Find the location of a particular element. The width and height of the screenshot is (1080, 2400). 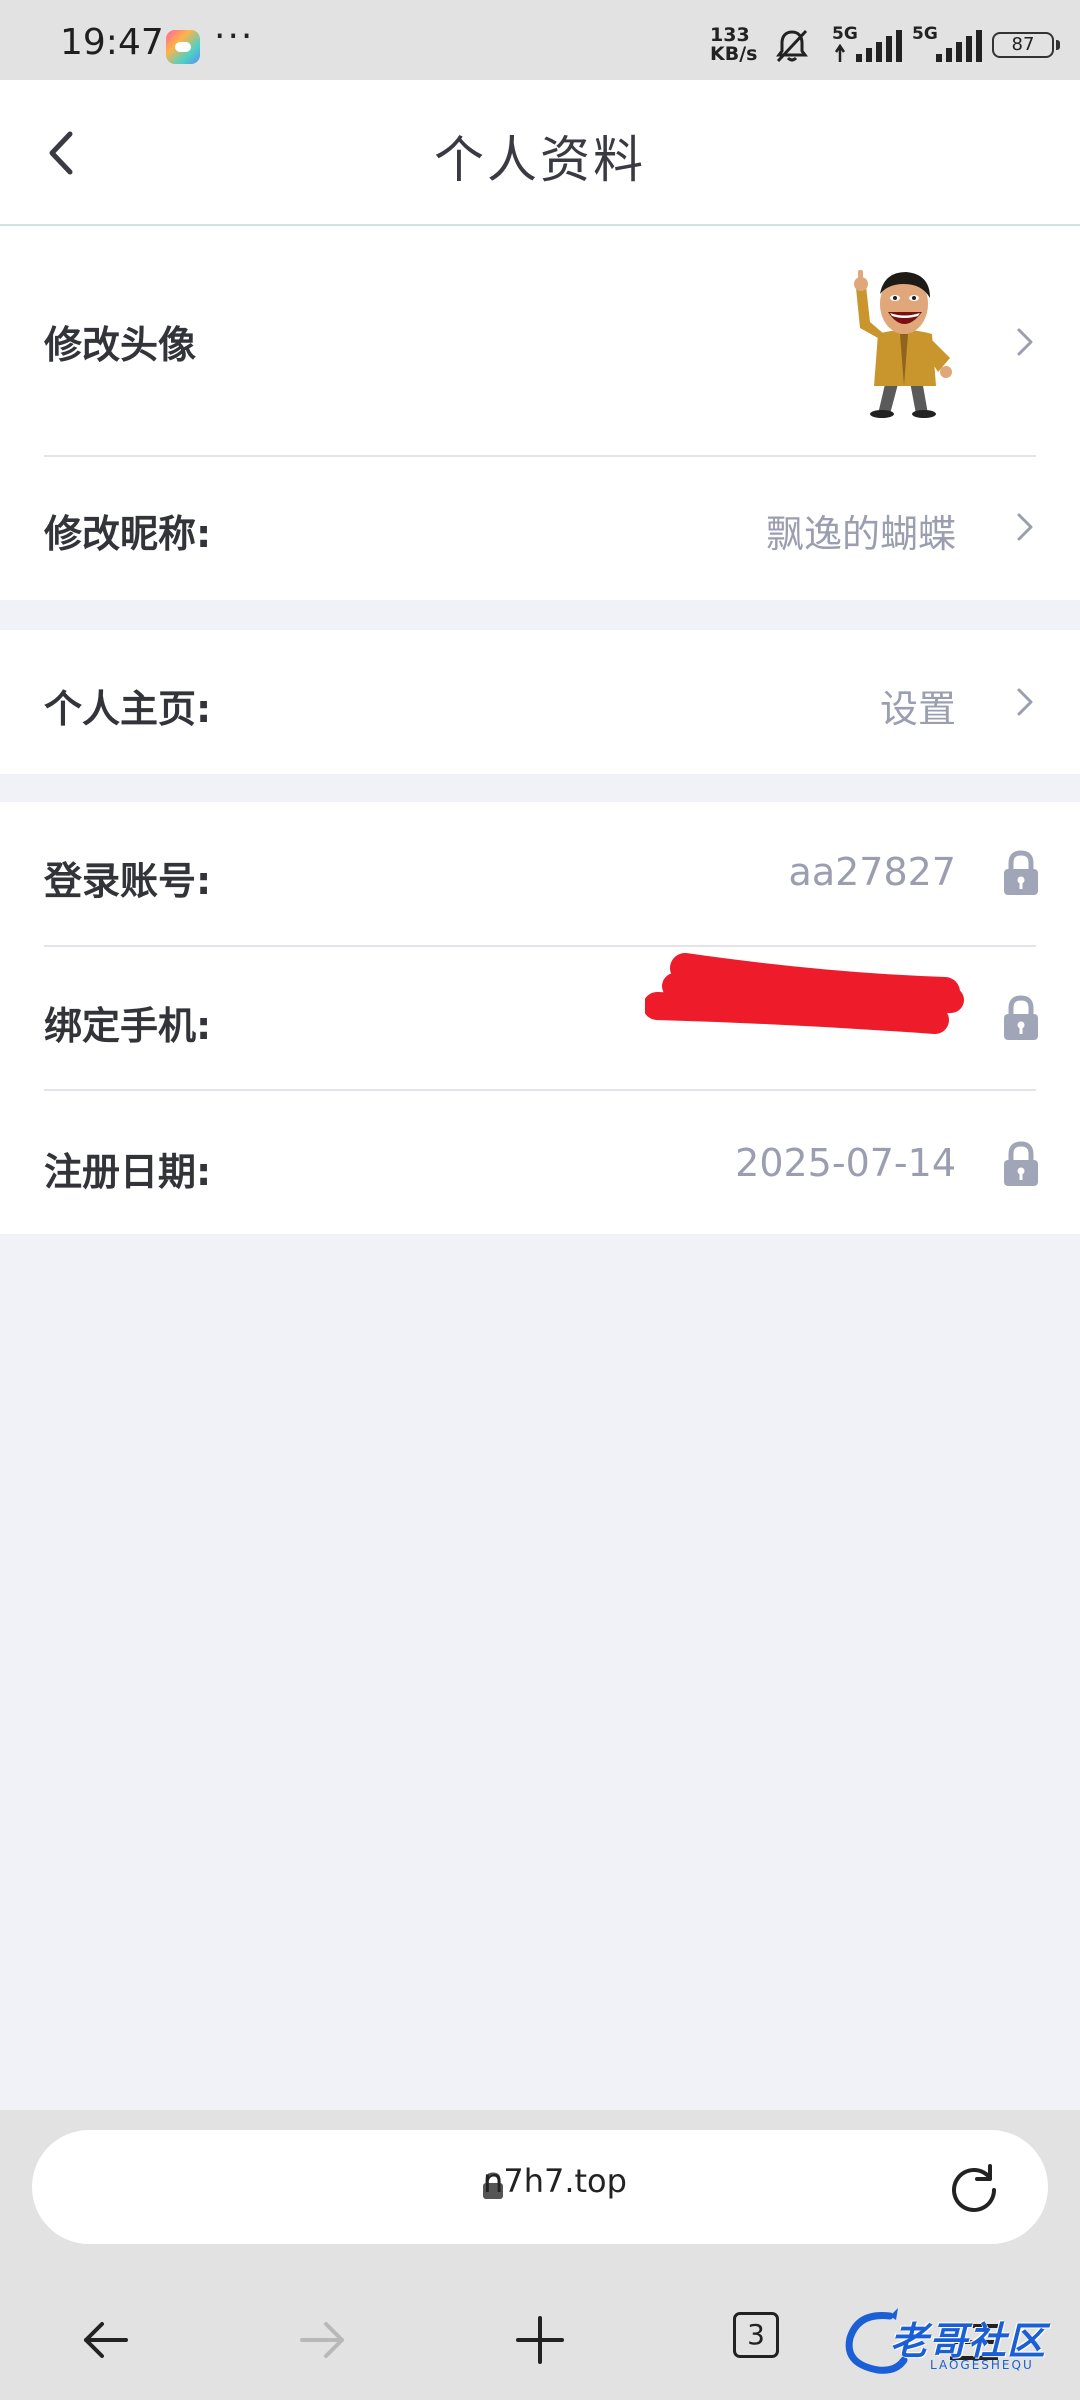

watermark-subtext: LAOGESHEQU is located at coordinates (982, 2365).